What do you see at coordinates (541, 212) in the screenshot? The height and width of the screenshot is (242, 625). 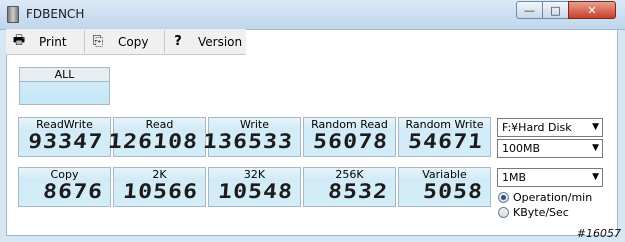 I see `radio-kbyte-label: KByte/Sec` at bounding box center [541, 212].